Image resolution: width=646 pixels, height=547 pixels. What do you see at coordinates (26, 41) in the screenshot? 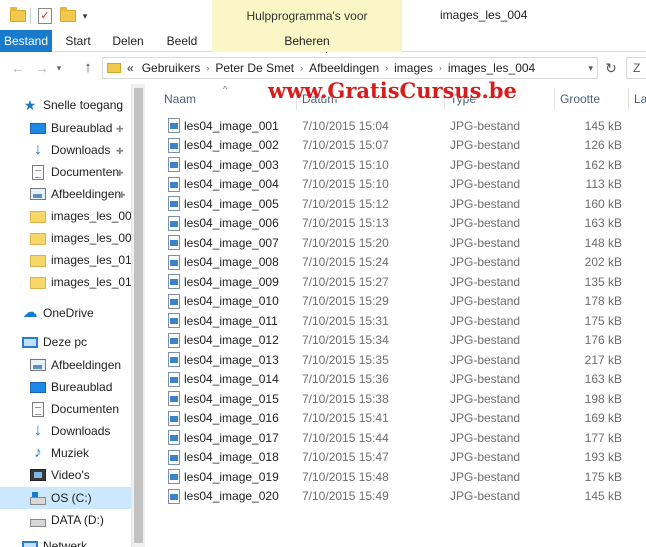
I see `tab-bestand: Bestand` at bounding box center [26, 41].